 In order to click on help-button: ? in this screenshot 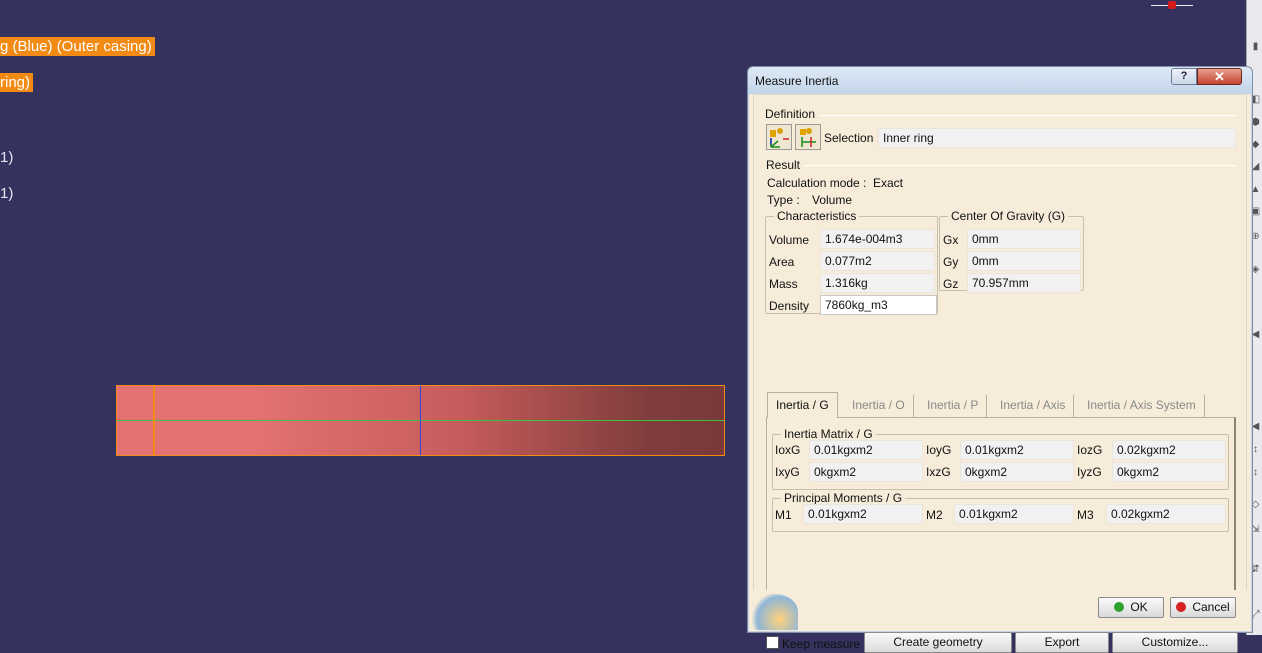, I will do `click(1184, 76)`.